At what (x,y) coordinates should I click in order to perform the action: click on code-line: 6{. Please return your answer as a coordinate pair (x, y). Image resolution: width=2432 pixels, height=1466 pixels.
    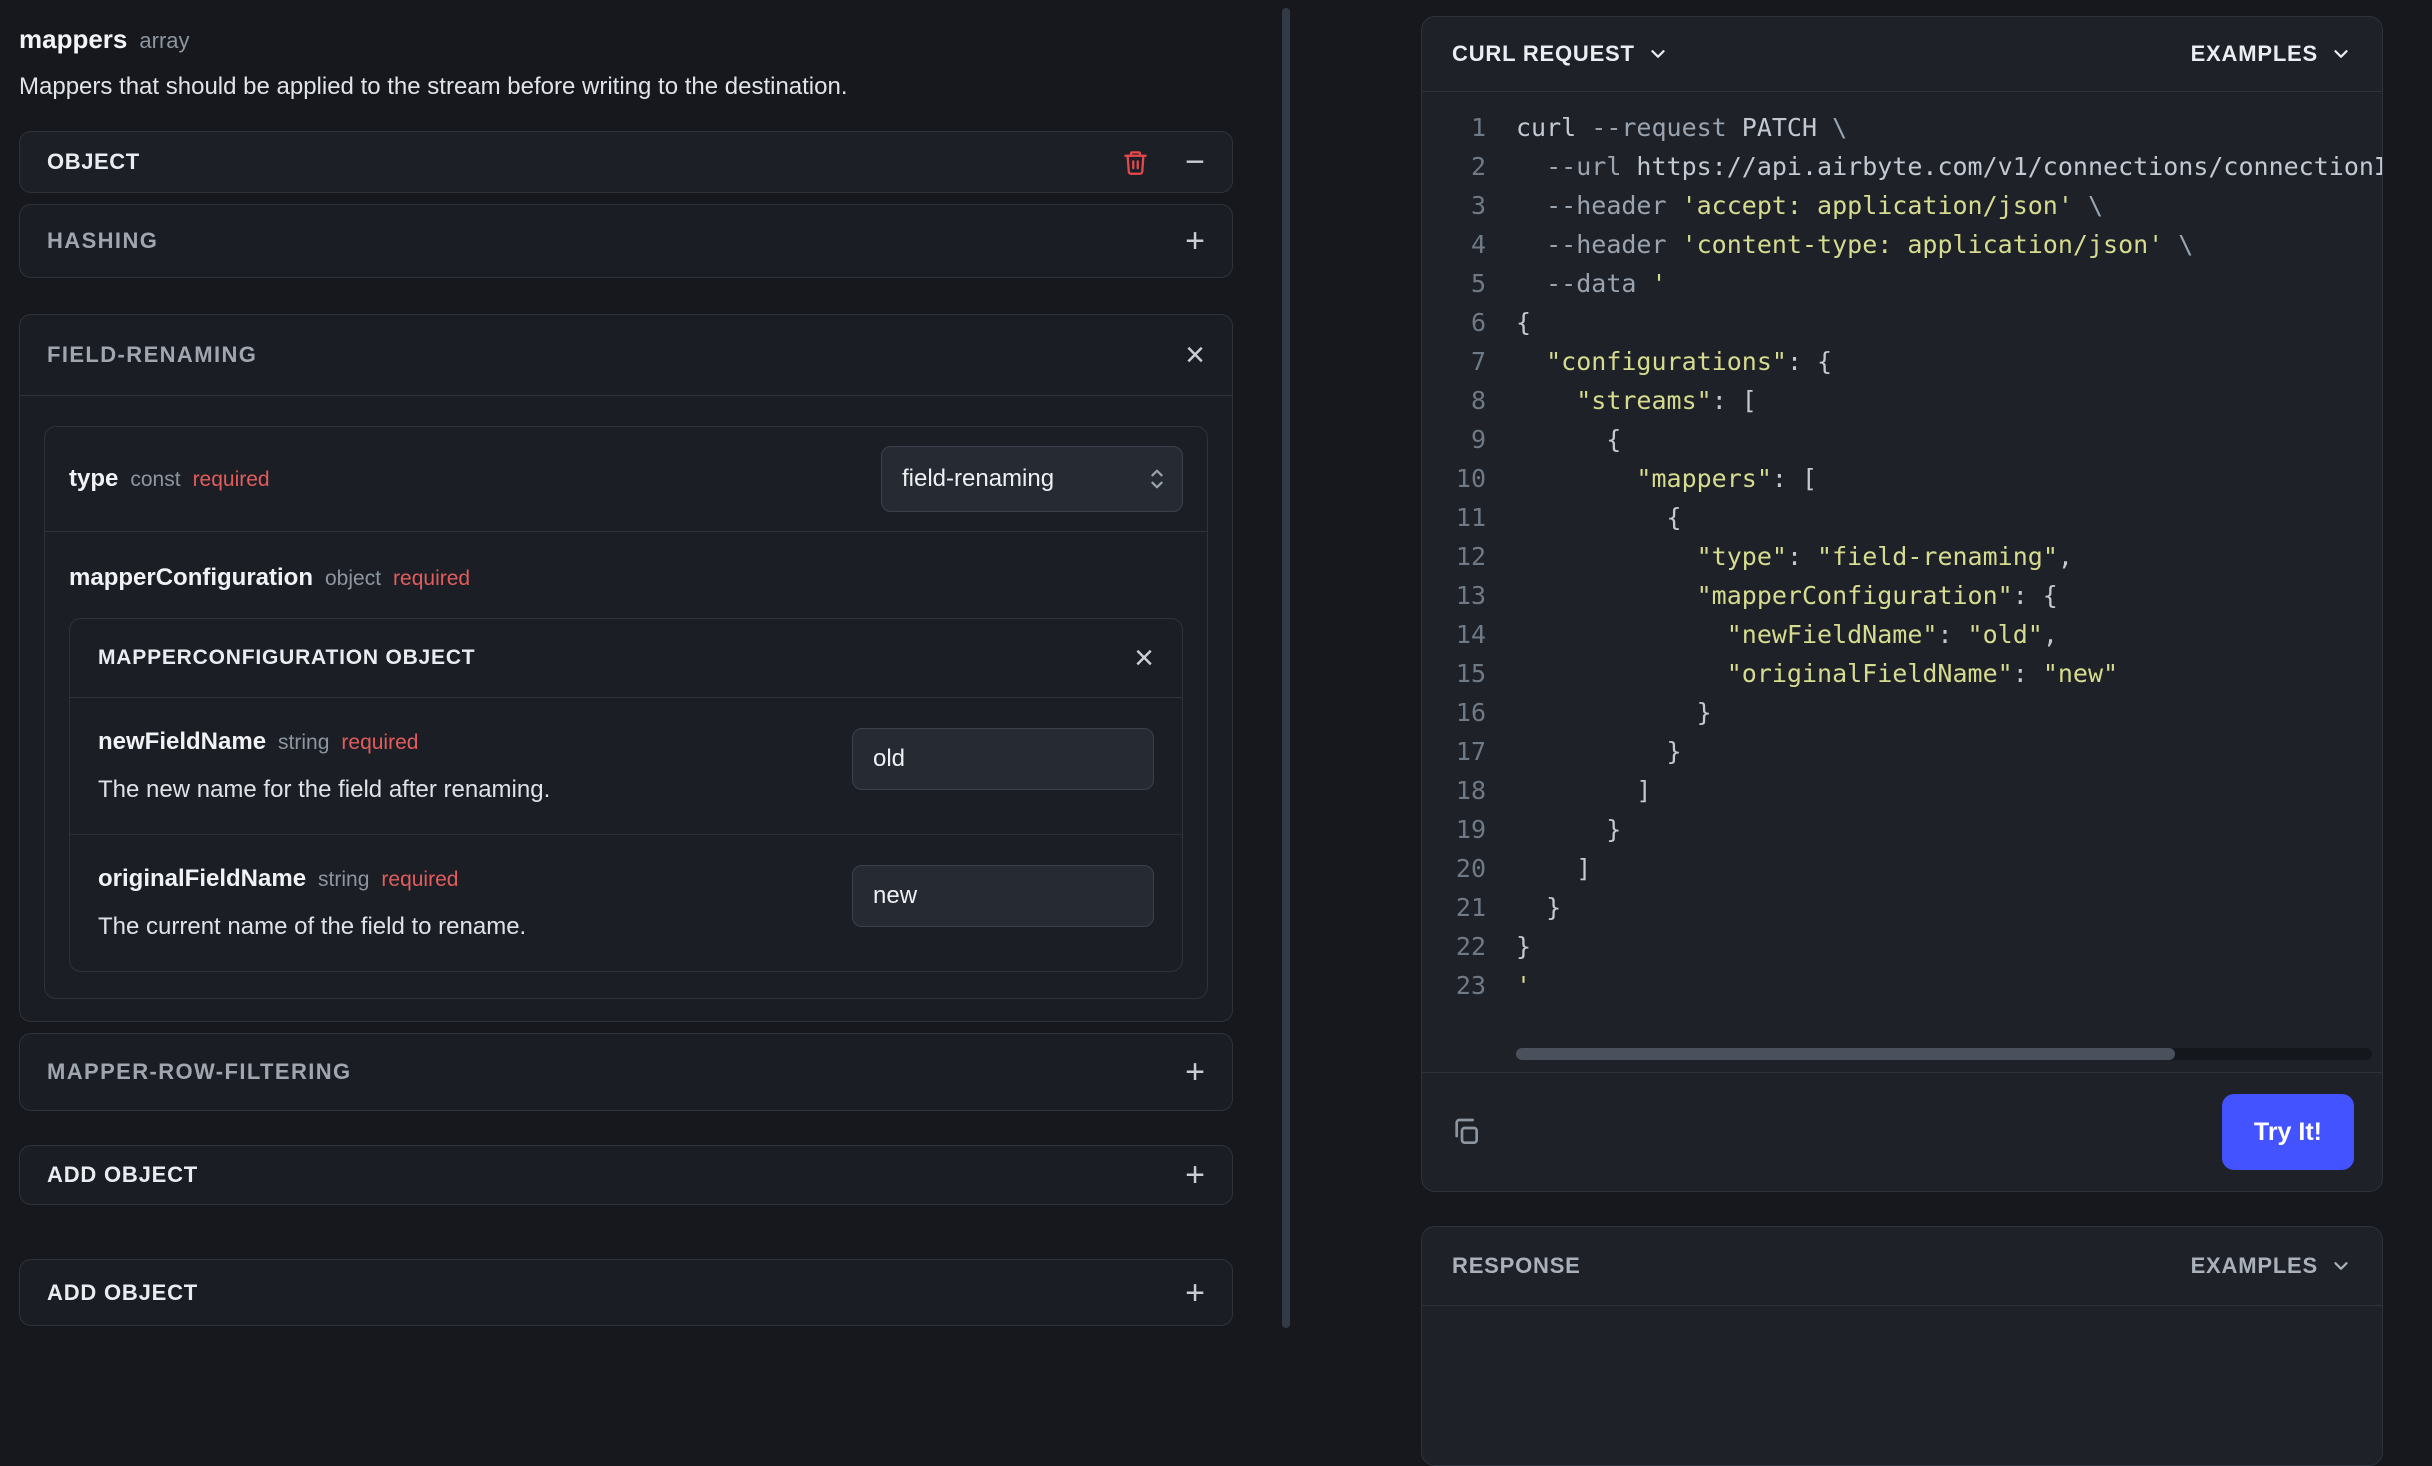
    Looking at the image, I should click on (1902, 322).